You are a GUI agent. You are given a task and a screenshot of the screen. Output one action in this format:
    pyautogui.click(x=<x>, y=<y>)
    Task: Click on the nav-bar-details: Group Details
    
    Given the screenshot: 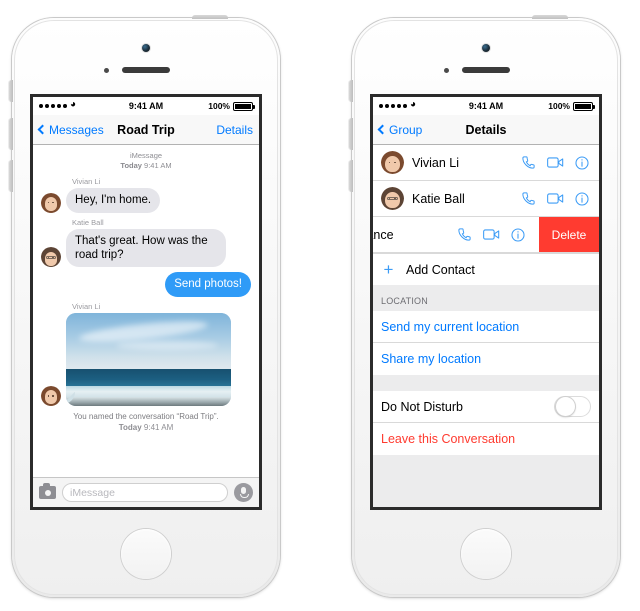 What is the action you would take?
    pyautogui.click(x=486, y=130)
    